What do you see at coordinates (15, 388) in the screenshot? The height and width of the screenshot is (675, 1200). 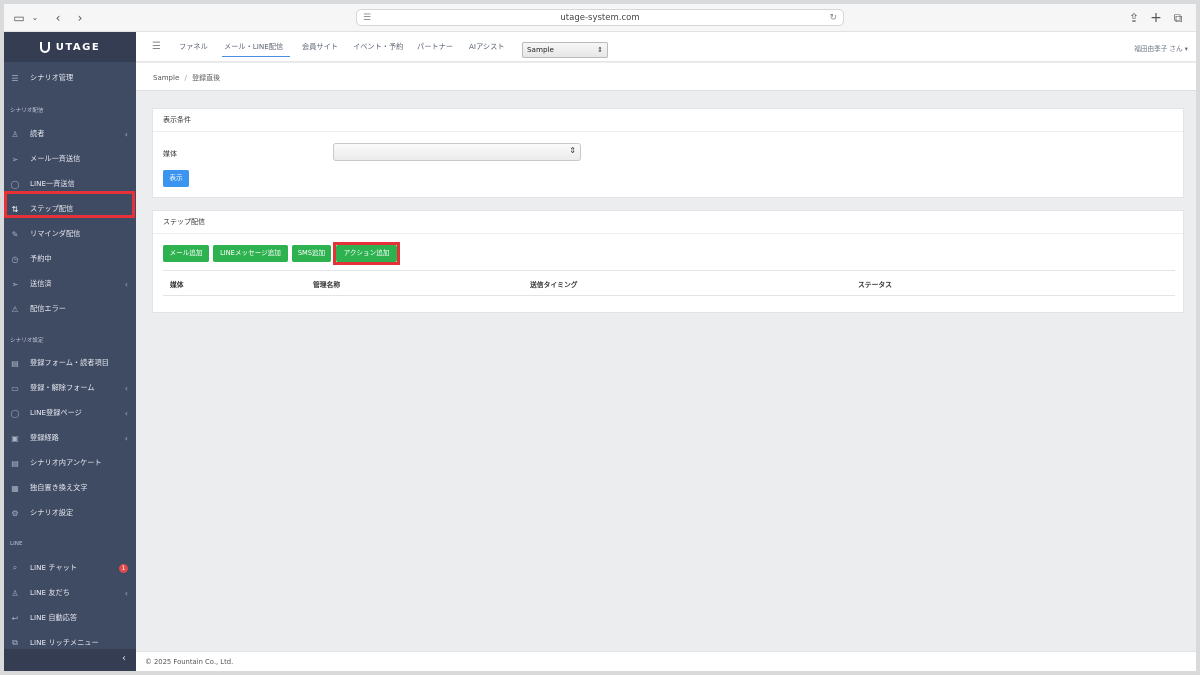 I see `form-icon: ▭` at bounding box center [15, 388].